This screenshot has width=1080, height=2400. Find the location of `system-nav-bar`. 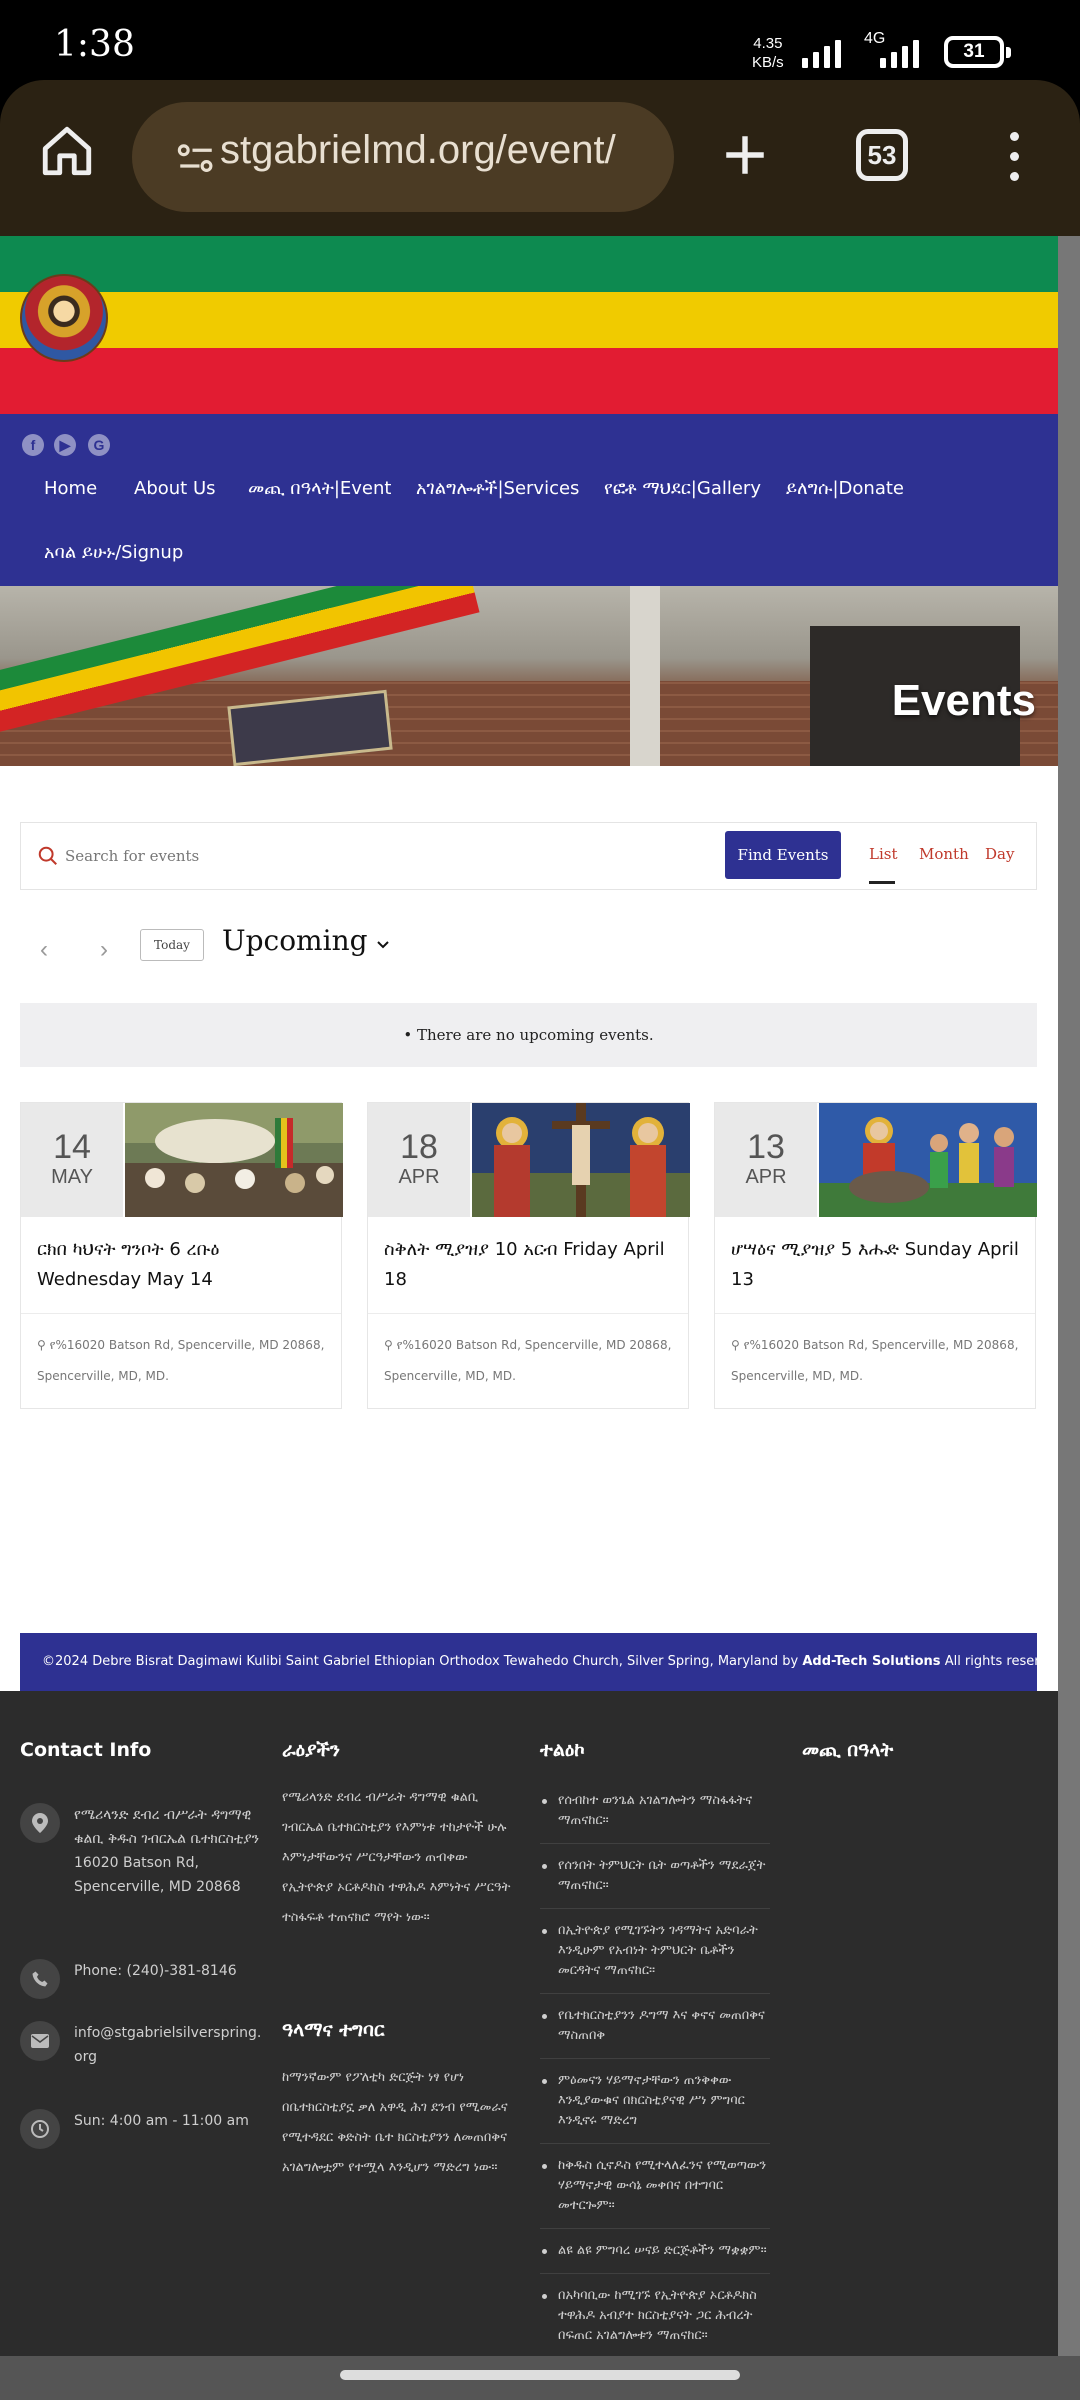

system-nav-bar is located at coordinates (540, 2378).